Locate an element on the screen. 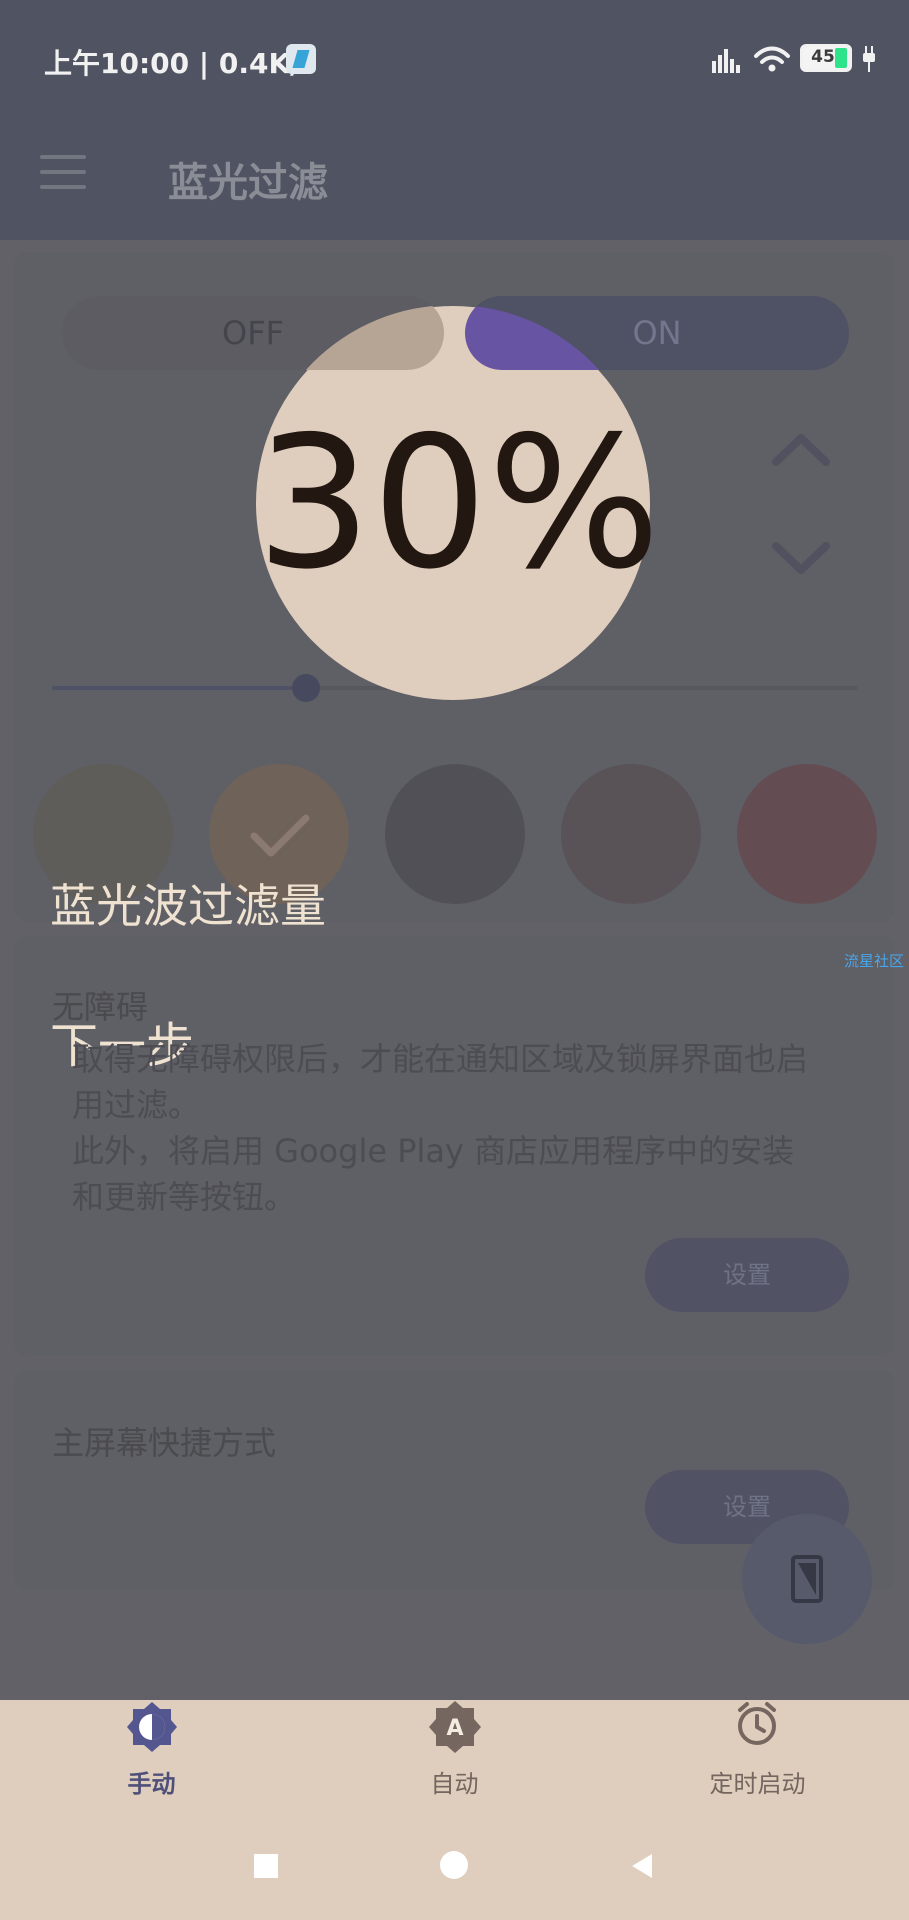  alarm-icon is located at coordinates (757, 1723).